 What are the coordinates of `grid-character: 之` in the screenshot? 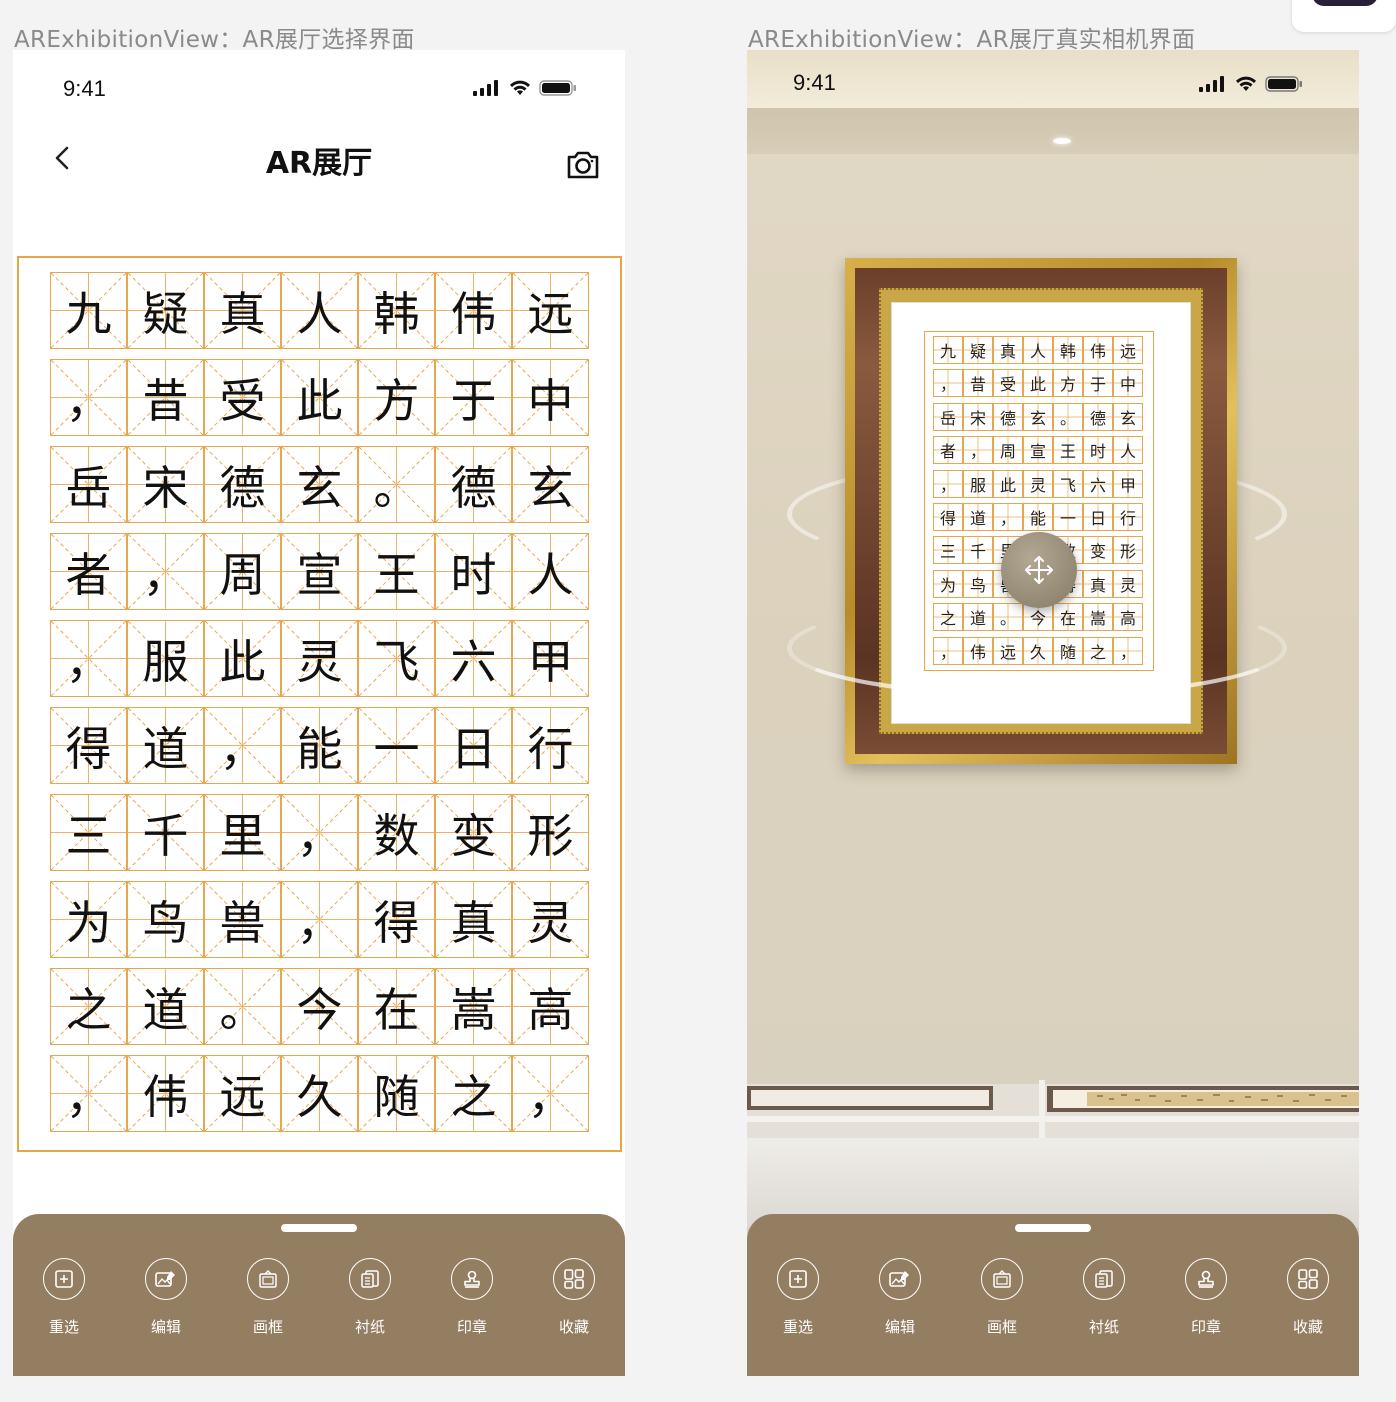 It's located at (473, 1096).